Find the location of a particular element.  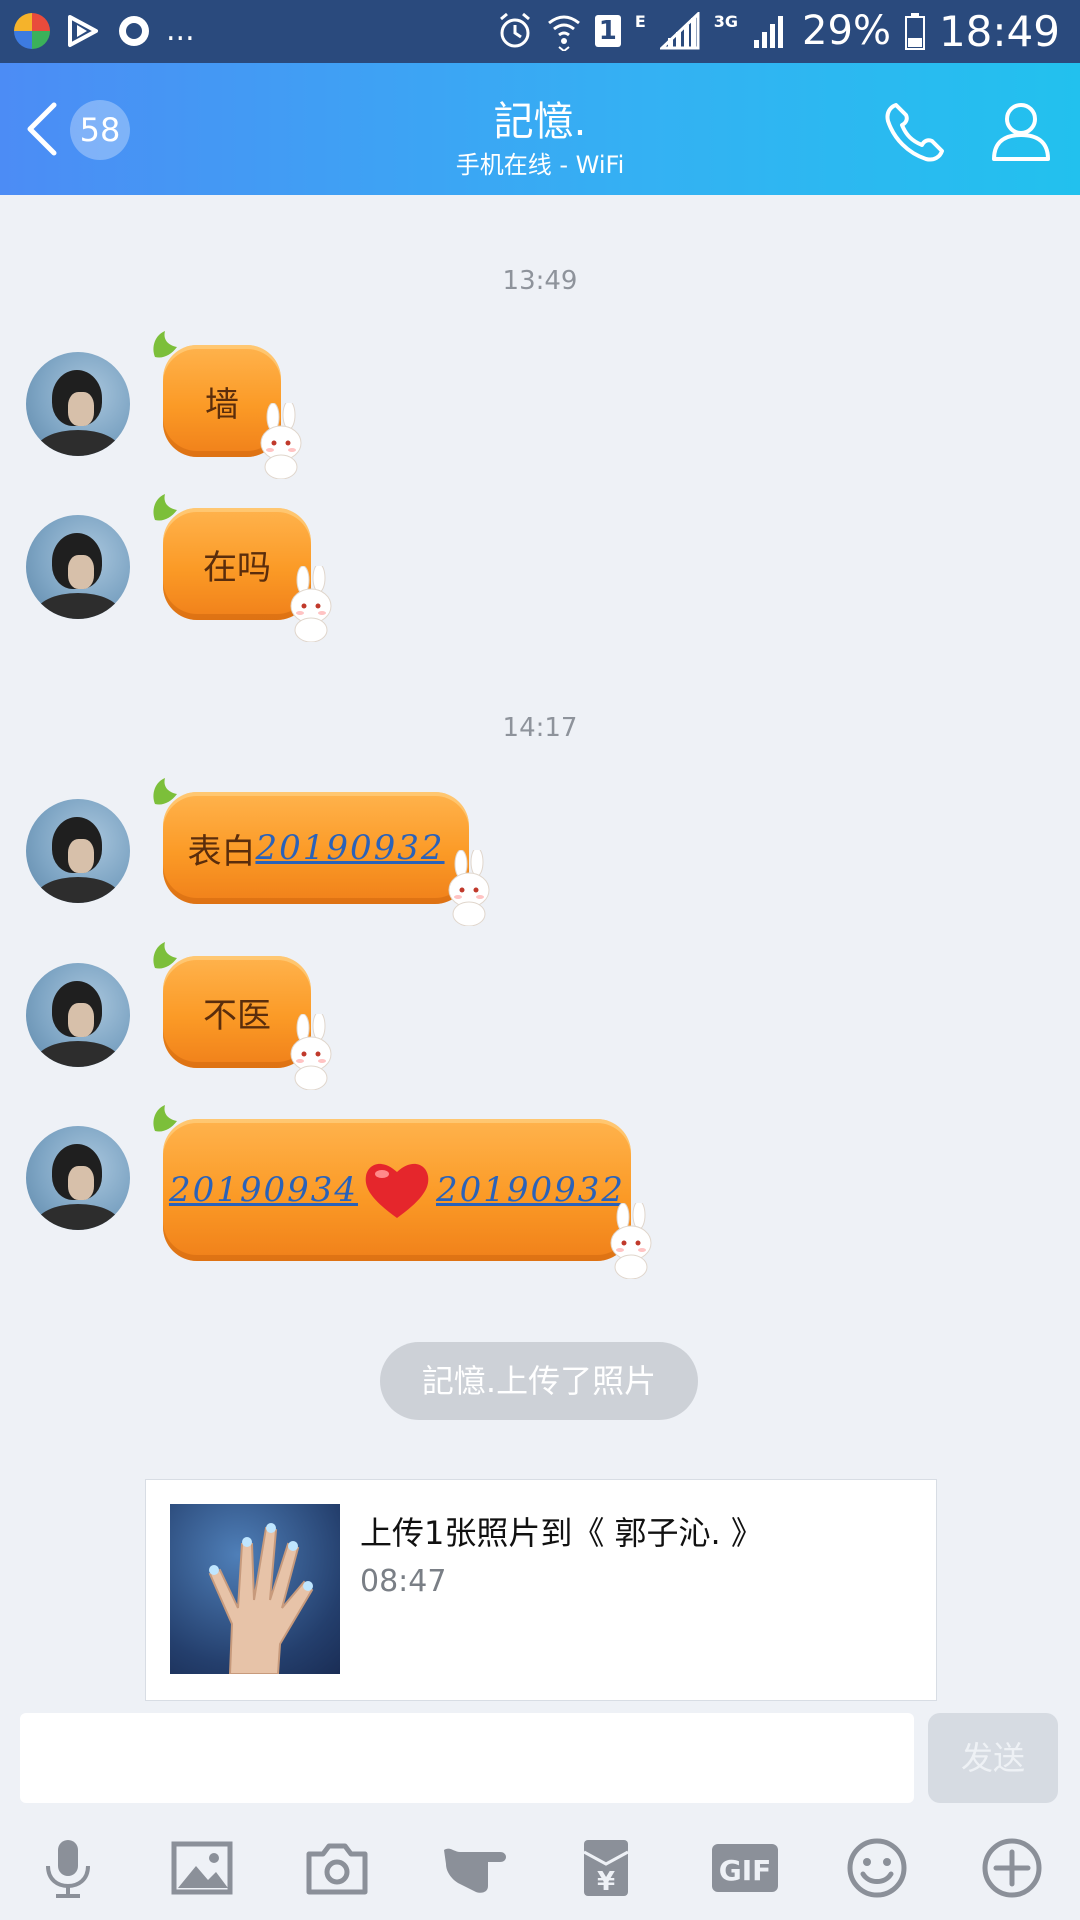

photo-thumbnail is located at coordinates (255, 1589).